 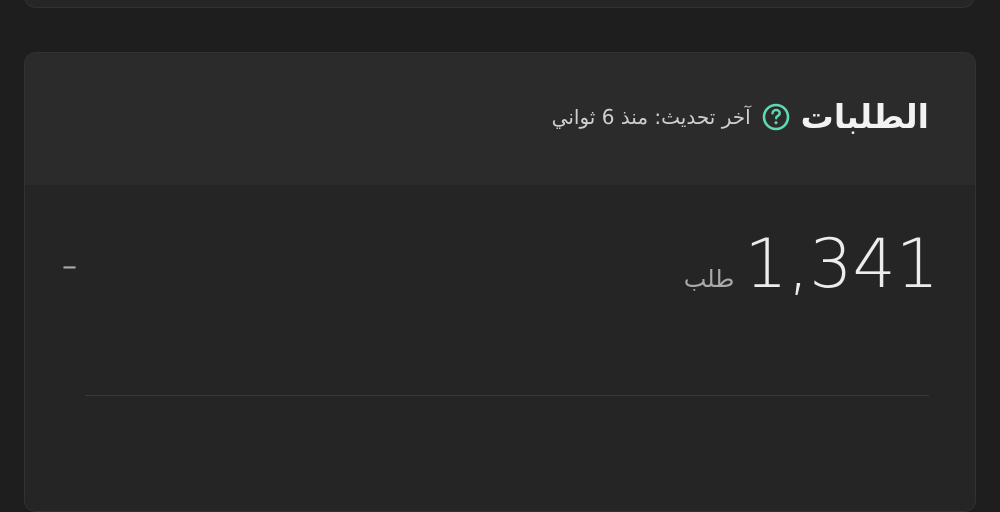 I want to click on request-count-value: 1,341, so click(x=841, y=264).